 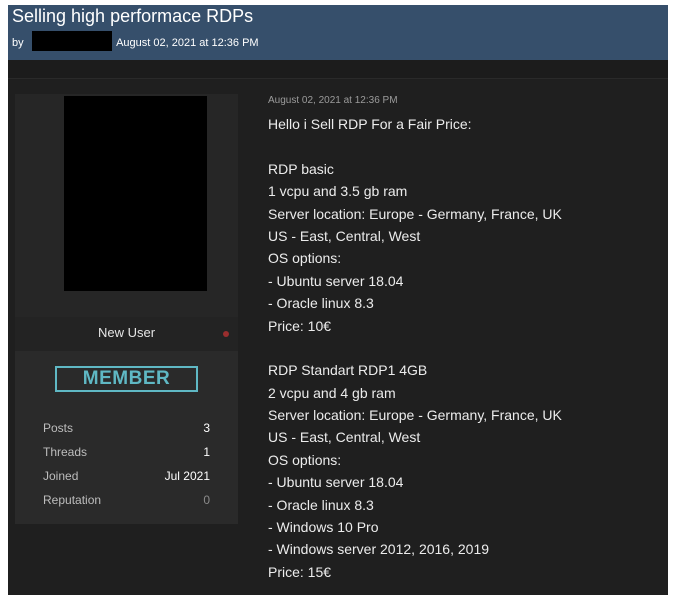 I want to click on post-date: August 02, 2021 at 12:36 PM, so click(x=333, y=100).